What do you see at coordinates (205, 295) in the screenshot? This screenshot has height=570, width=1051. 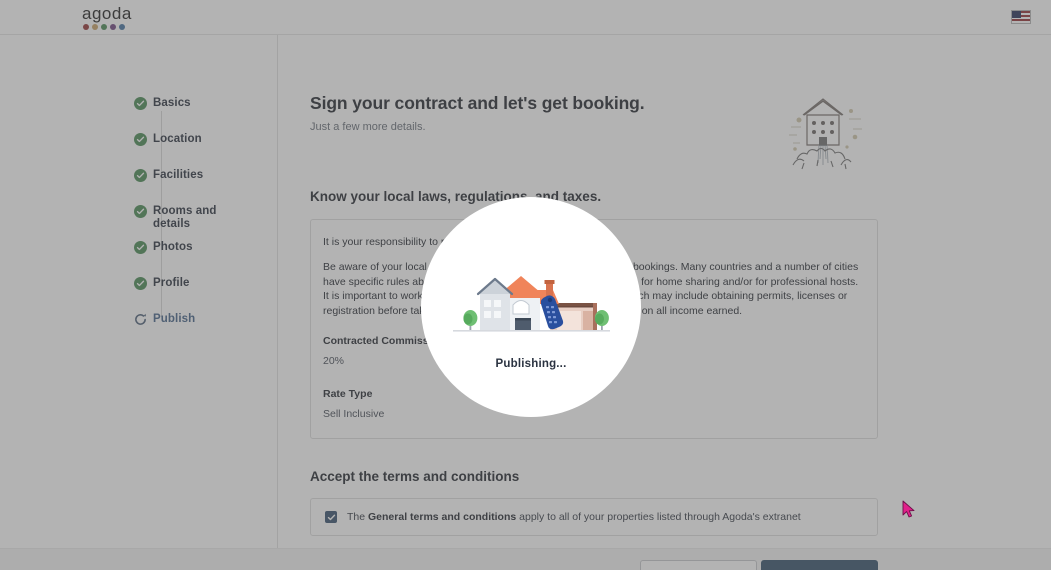 I see `sidebar-item-profile: Profile` at bounding box center [205, 295].